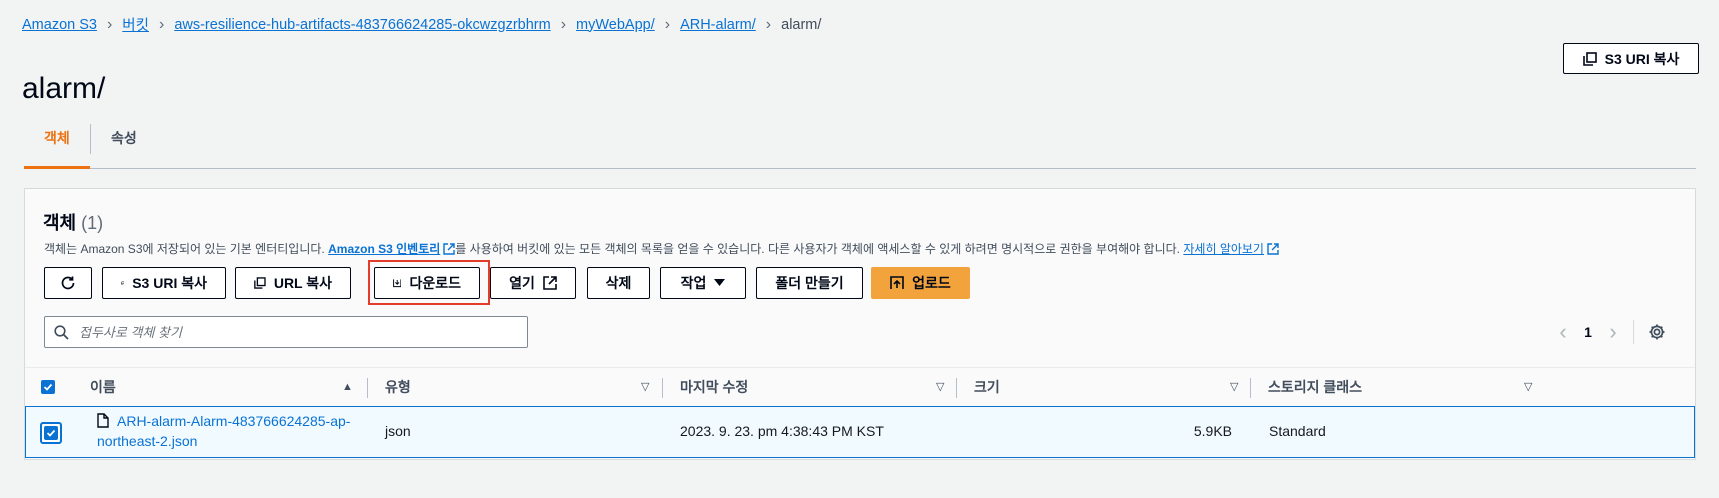  Describe the element at coordinates (801, 24) in the screenshot. I see `breadcrumb-current: alarm/` at that location.